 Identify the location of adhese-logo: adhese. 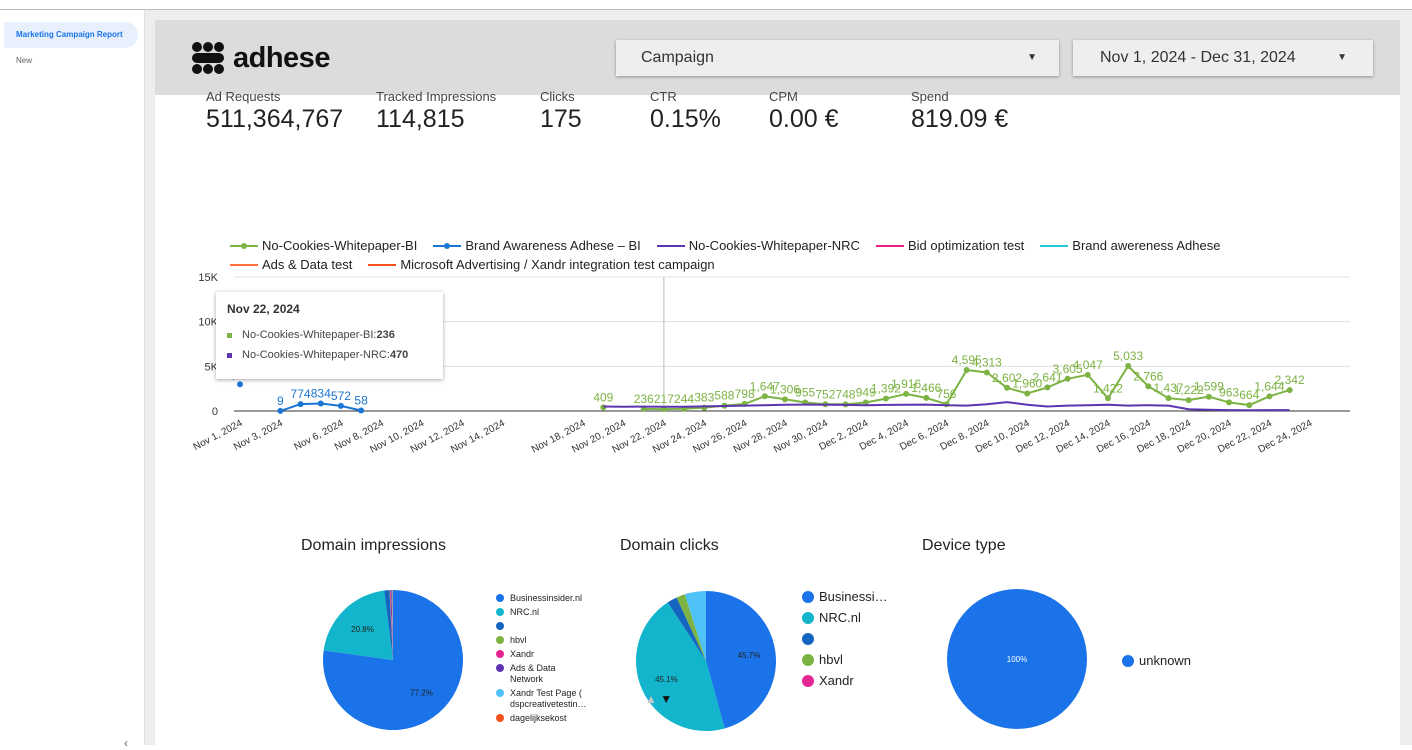
(260, 58).